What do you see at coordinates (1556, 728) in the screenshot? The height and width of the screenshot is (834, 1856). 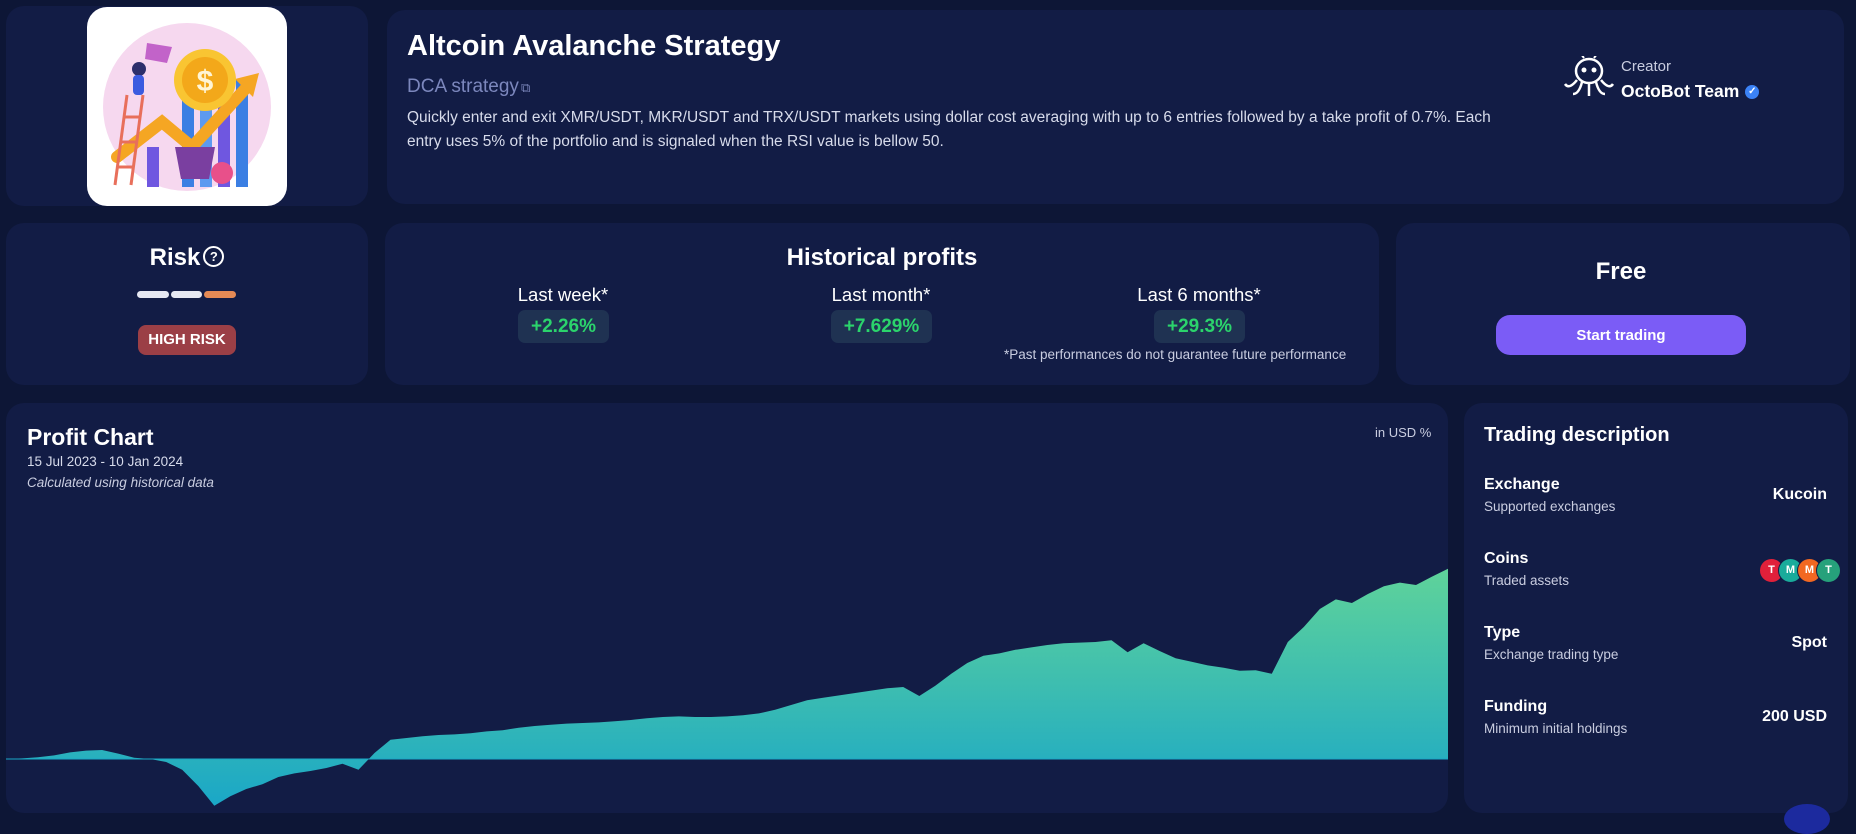 I see `funding-sublabel: Minimum initial holdings` at bounding box center [1556, 728].